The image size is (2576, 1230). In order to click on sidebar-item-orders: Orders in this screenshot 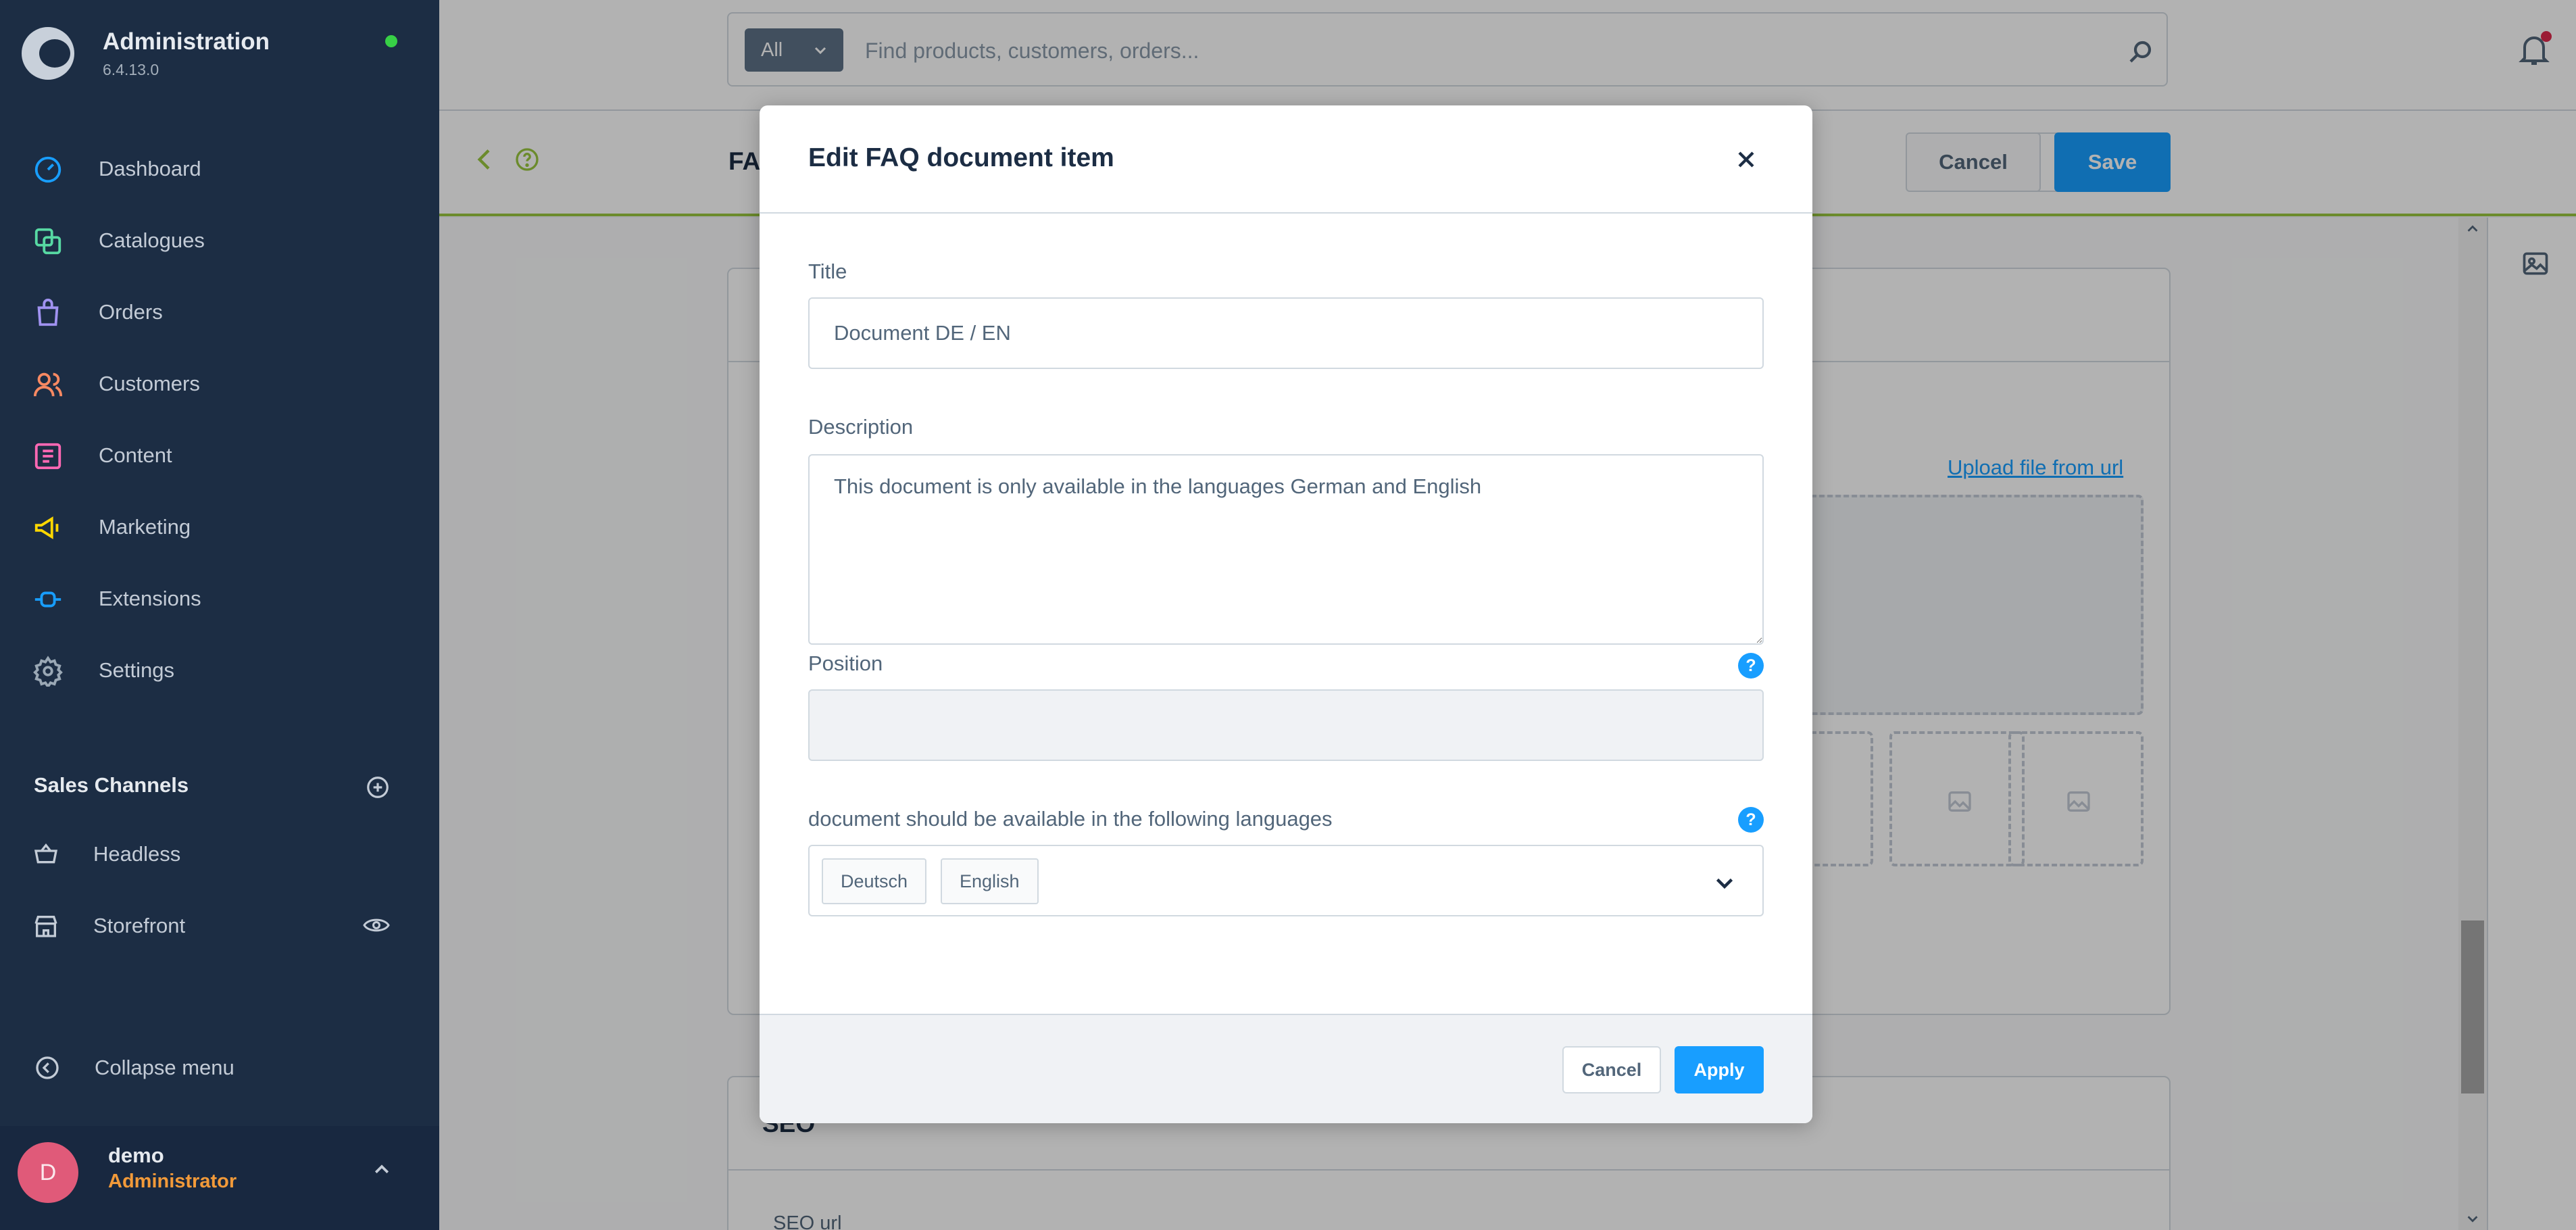, I will do `click(220, 311)`.